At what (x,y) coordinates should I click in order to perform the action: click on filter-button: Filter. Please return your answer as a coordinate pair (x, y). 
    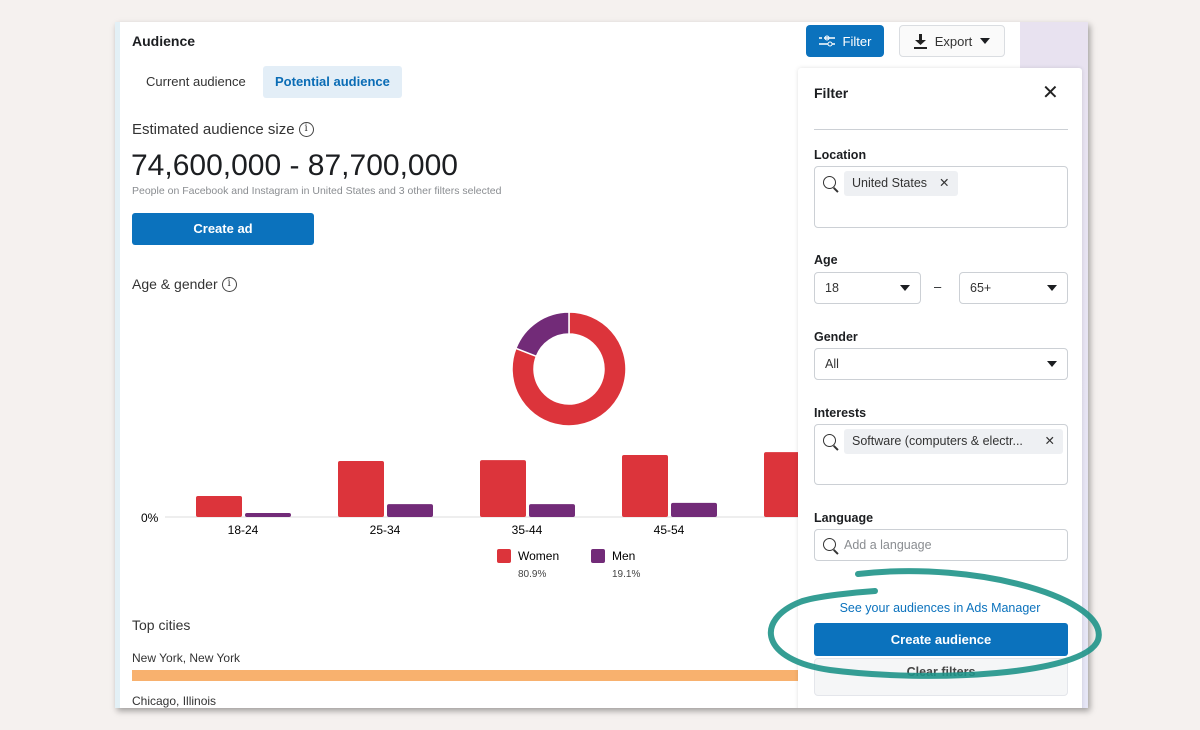
    Looking at the image, I should click on (845, 41).